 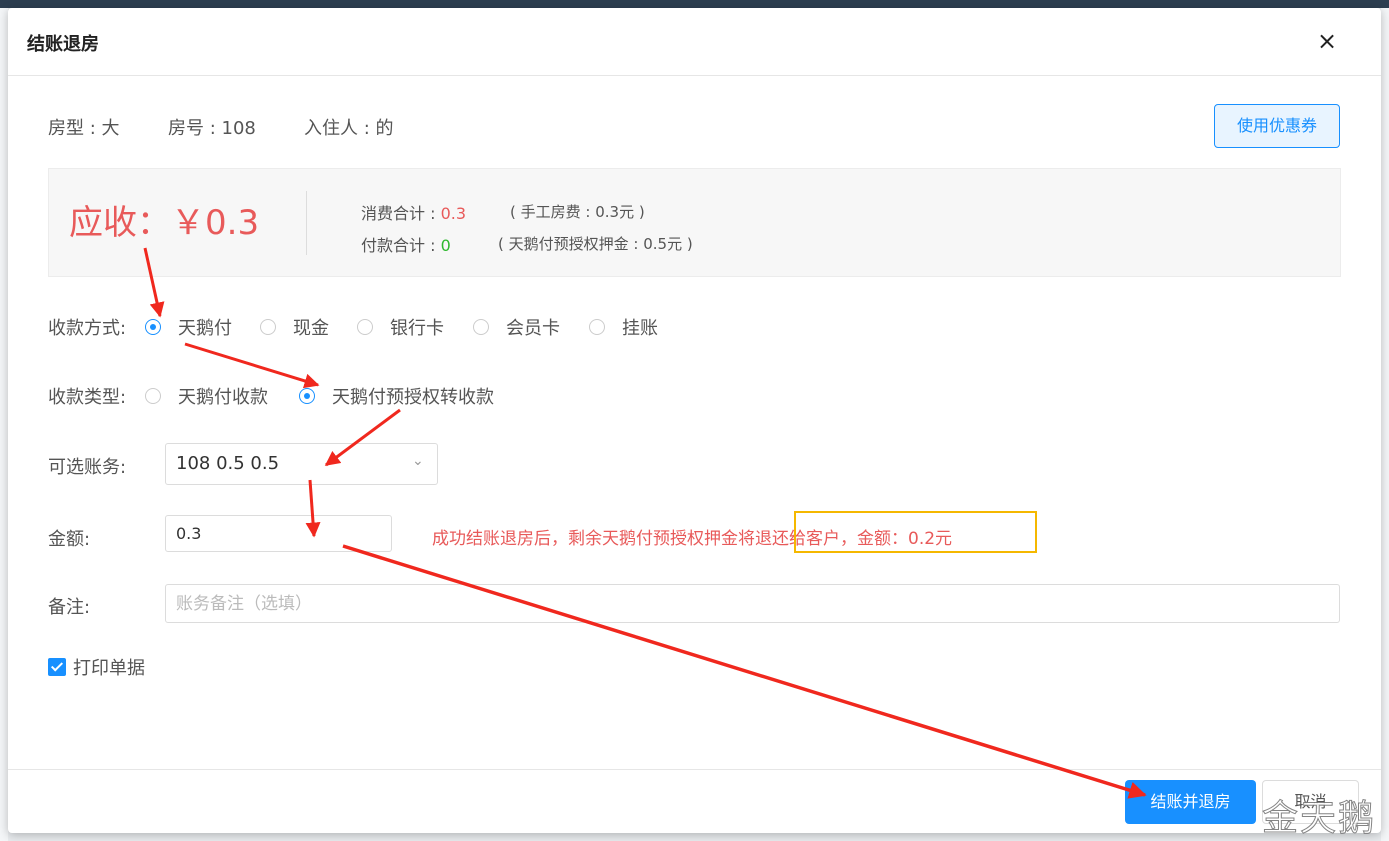 What do you see at coordinates (212, 128) in the screenshot?
I see `room-number: 房号 : 108` at bounding box center [212, 128].